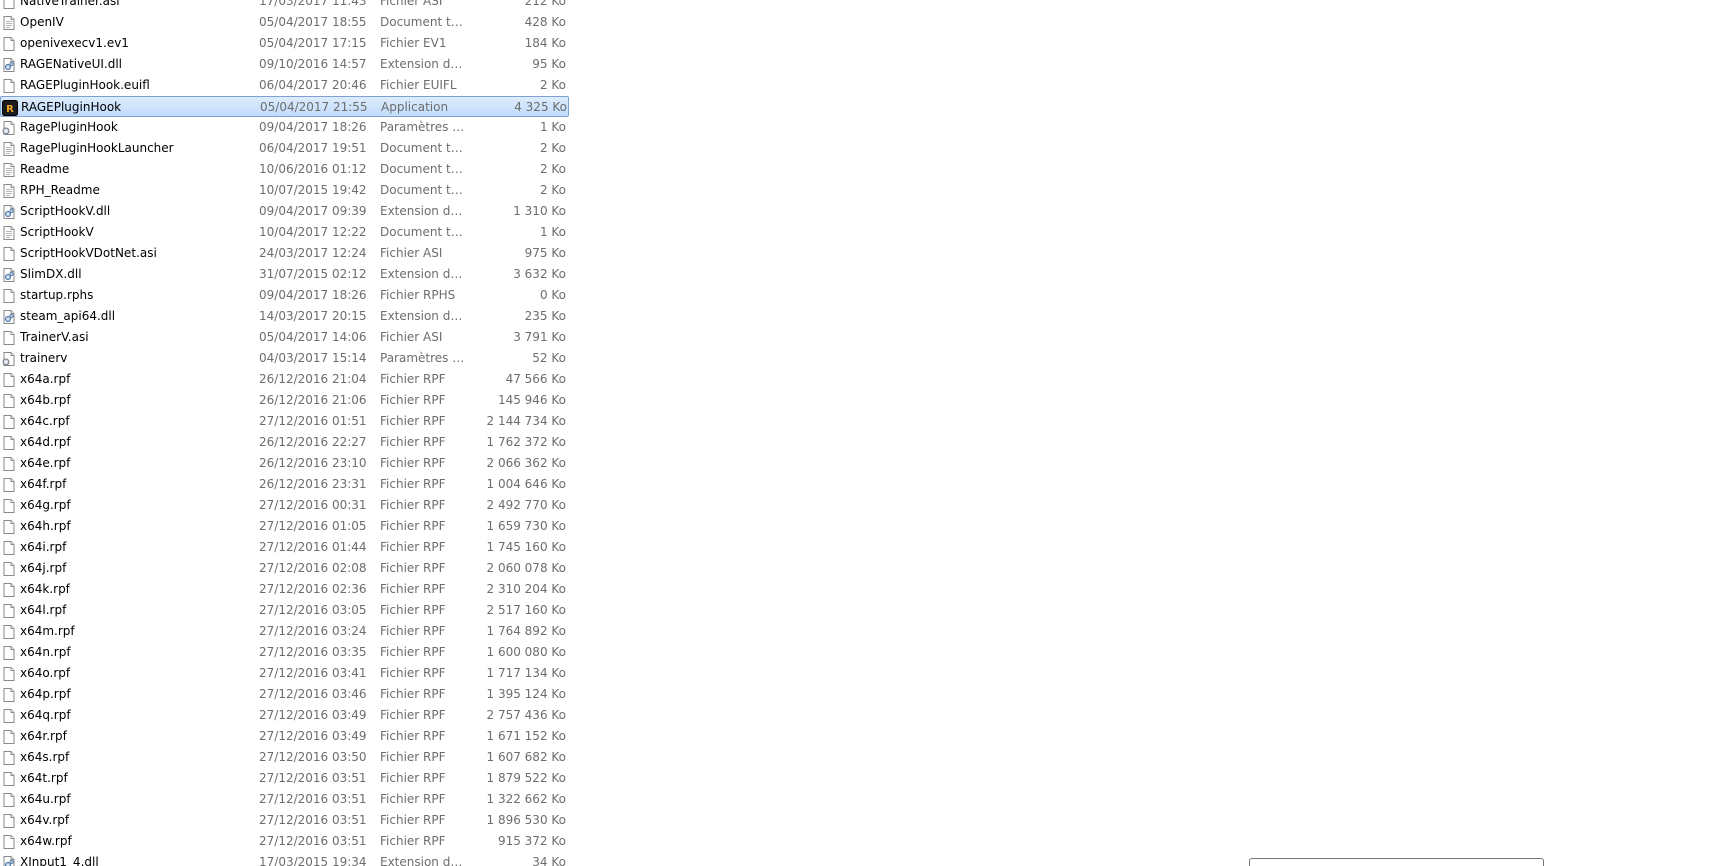 Image resolution: width=1715 pixels, height=866 pixels. What do you see at coordinates (313, 379) in the screenshot?
I see `file-date-modified: 26/12/2016 21:04` at bounding box center [313, 379].